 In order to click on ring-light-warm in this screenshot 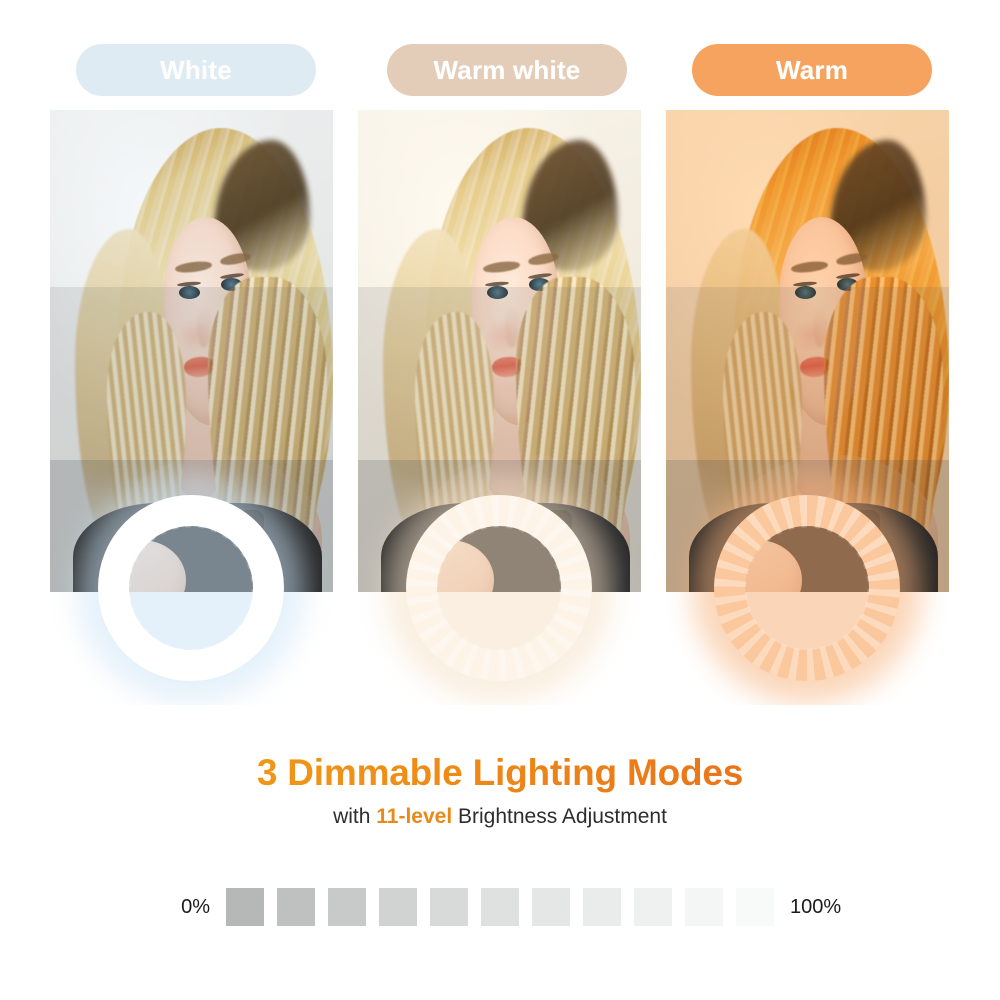, I will do `click(807, 588)`.